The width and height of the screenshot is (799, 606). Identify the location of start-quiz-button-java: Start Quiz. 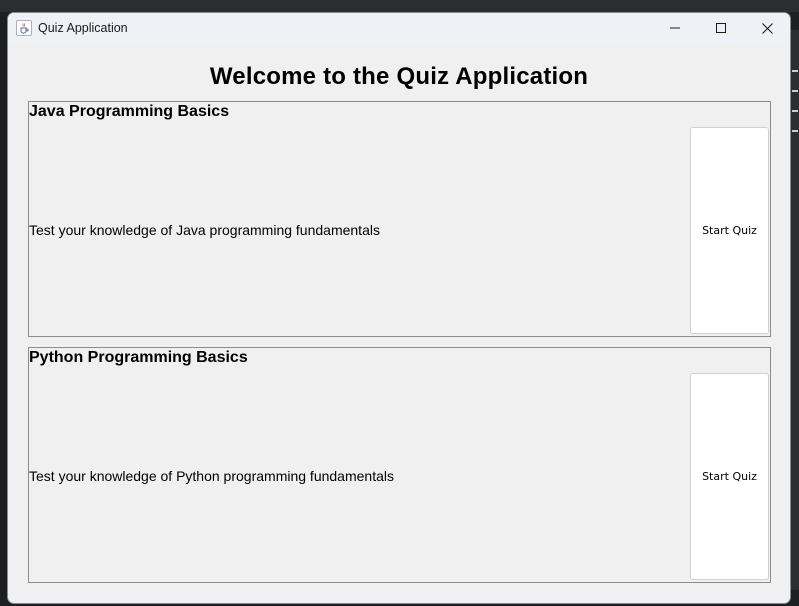
(729, 230).